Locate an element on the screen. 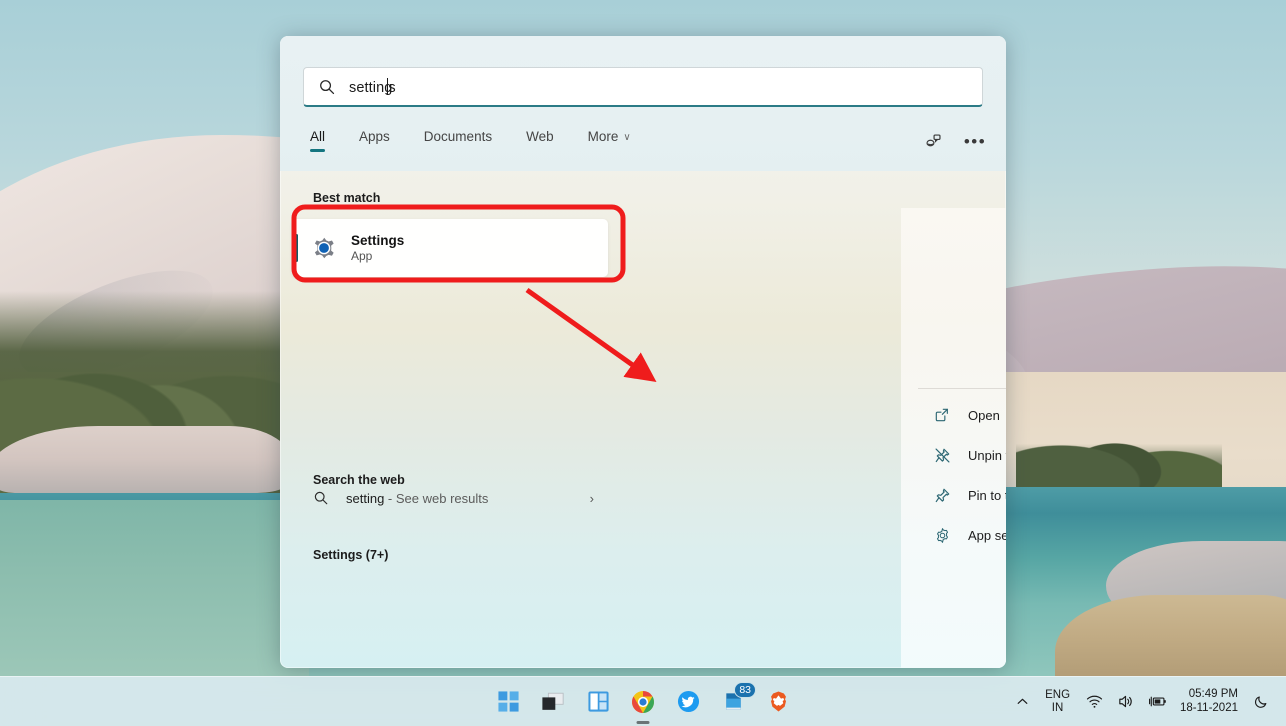 The height and width of the screenshot is (726, 1286). action-pin-label: Pin to taskbar is located at coordinates (987, 495).